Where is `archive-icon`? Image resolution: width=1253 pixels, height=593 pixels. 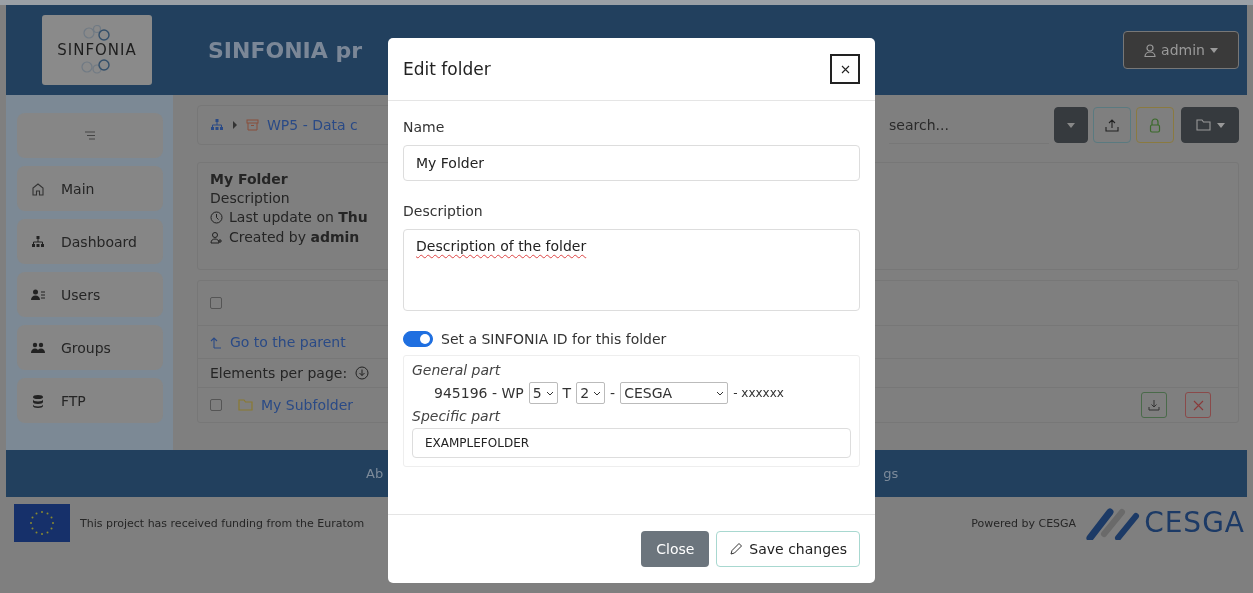 archive-icon is located at coordinates (252, 125).